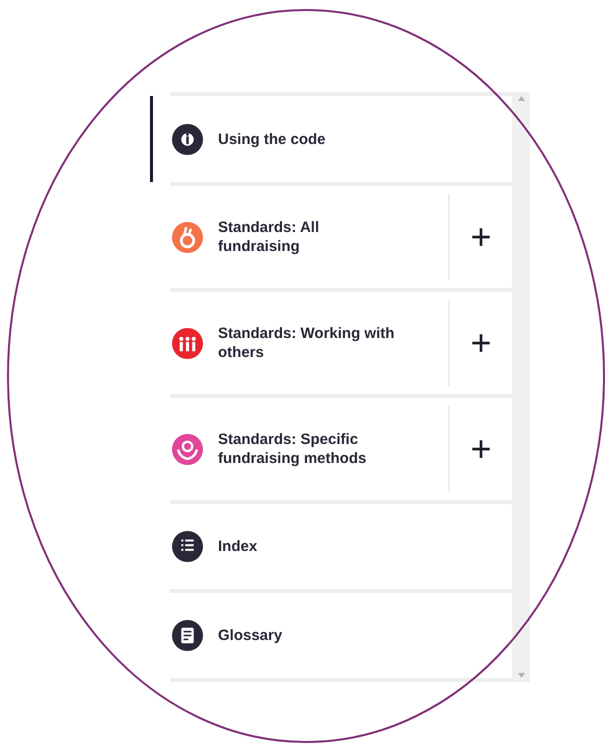 The image size is (605, 744). Describe the element at coordinates (521, 387) in the screenshot. I see `scrollbar` at that location.